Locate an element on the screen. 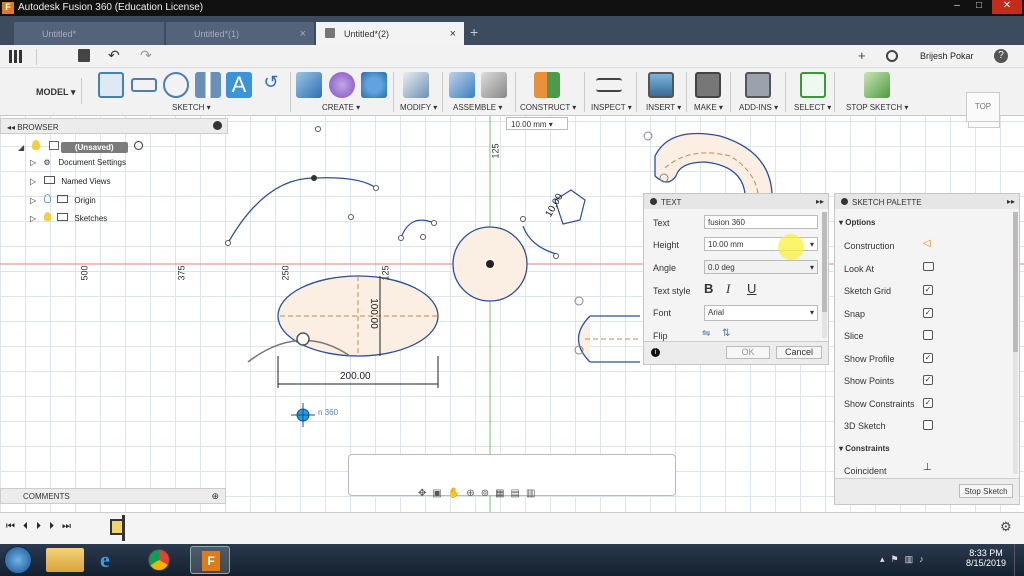 This screenshot has height=576, width=1024. look-at-icon: ▣ is located at coordinates (439, 493).